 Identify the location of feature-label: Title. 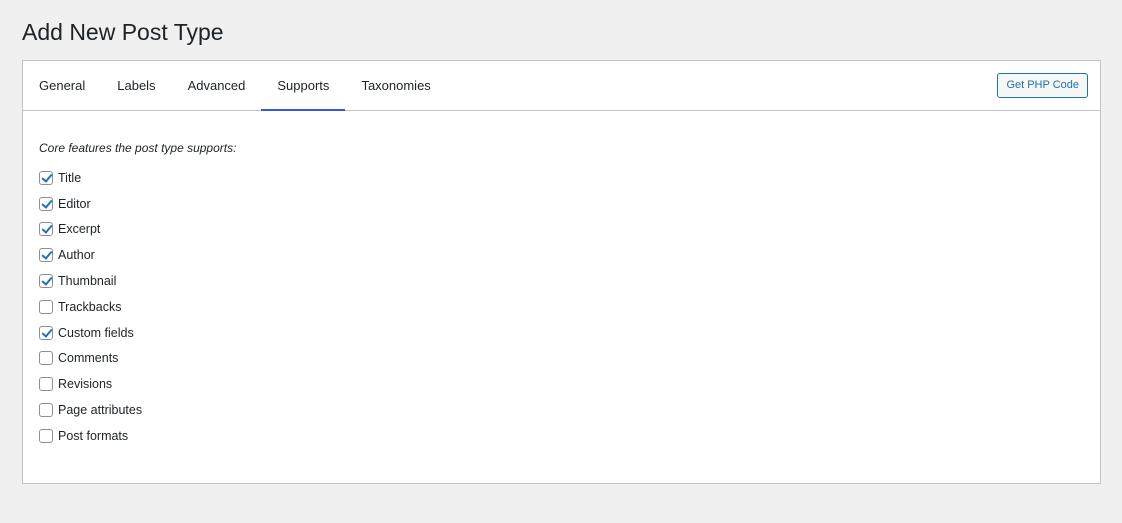
(70, 177).